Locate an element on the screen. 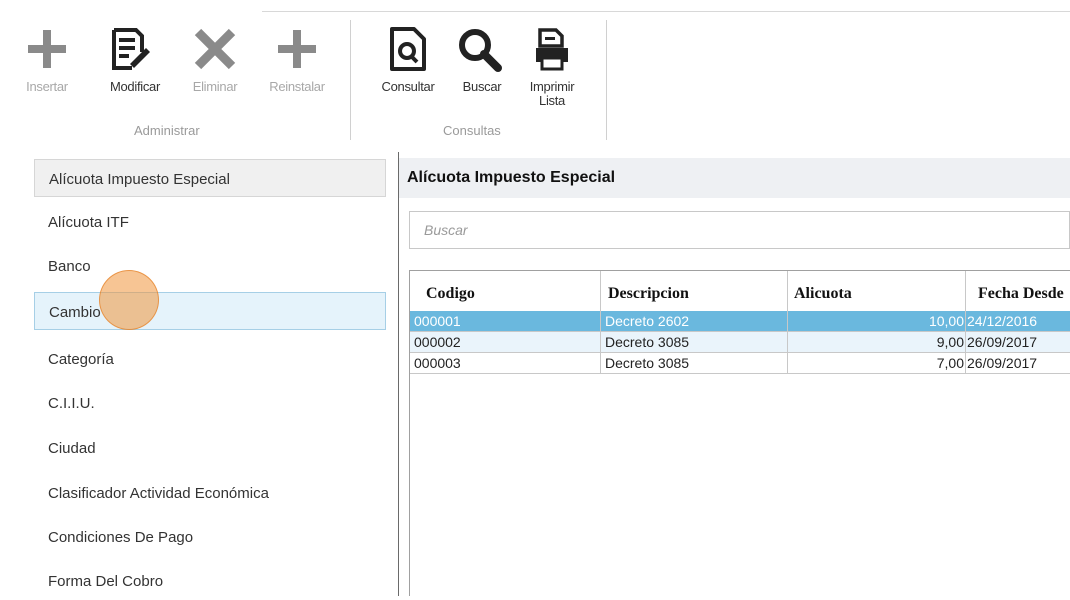  reinstall-button is located at coordinates (297, 49).